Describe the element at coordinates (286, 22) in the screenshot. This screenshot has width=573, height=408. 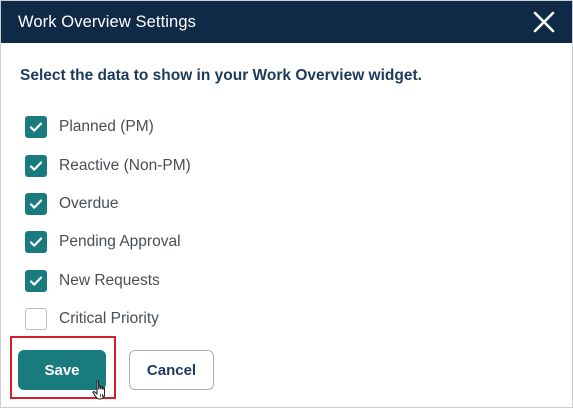
I see `dialog-header: Work Overview Settings` at that location.